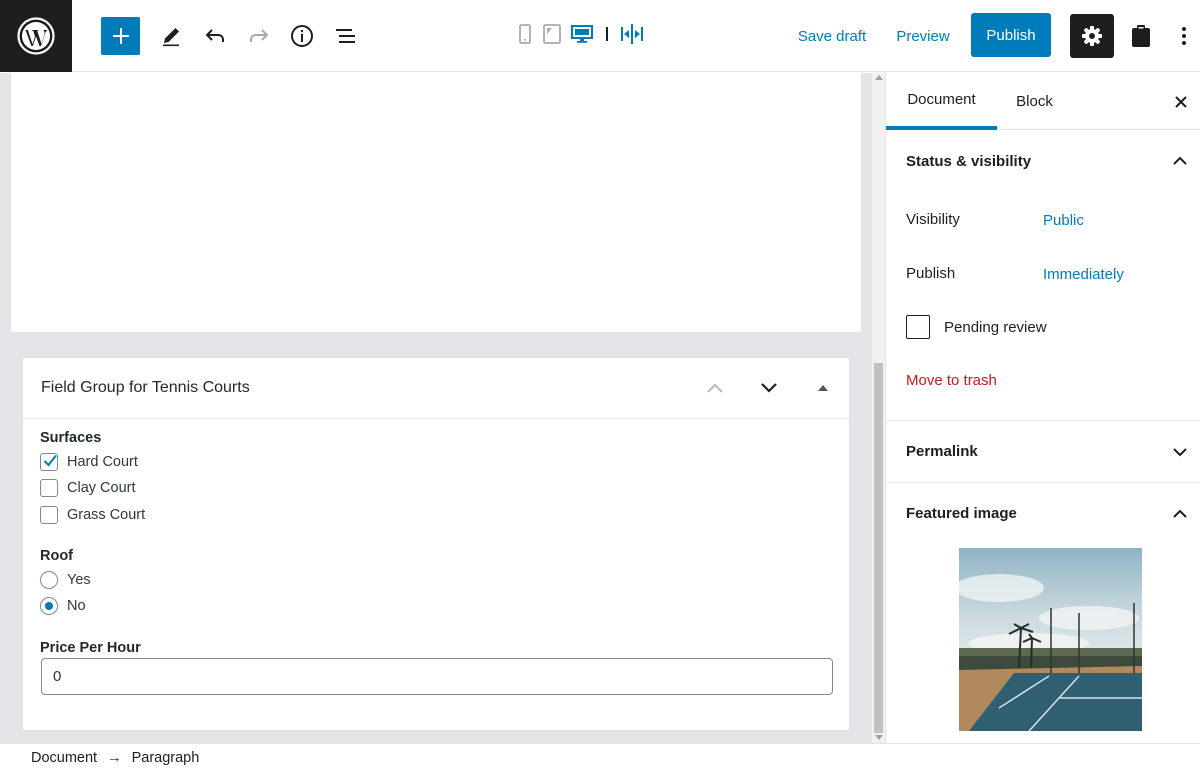  I want to click on breadcrumb-document: Document, so click(64, 758).